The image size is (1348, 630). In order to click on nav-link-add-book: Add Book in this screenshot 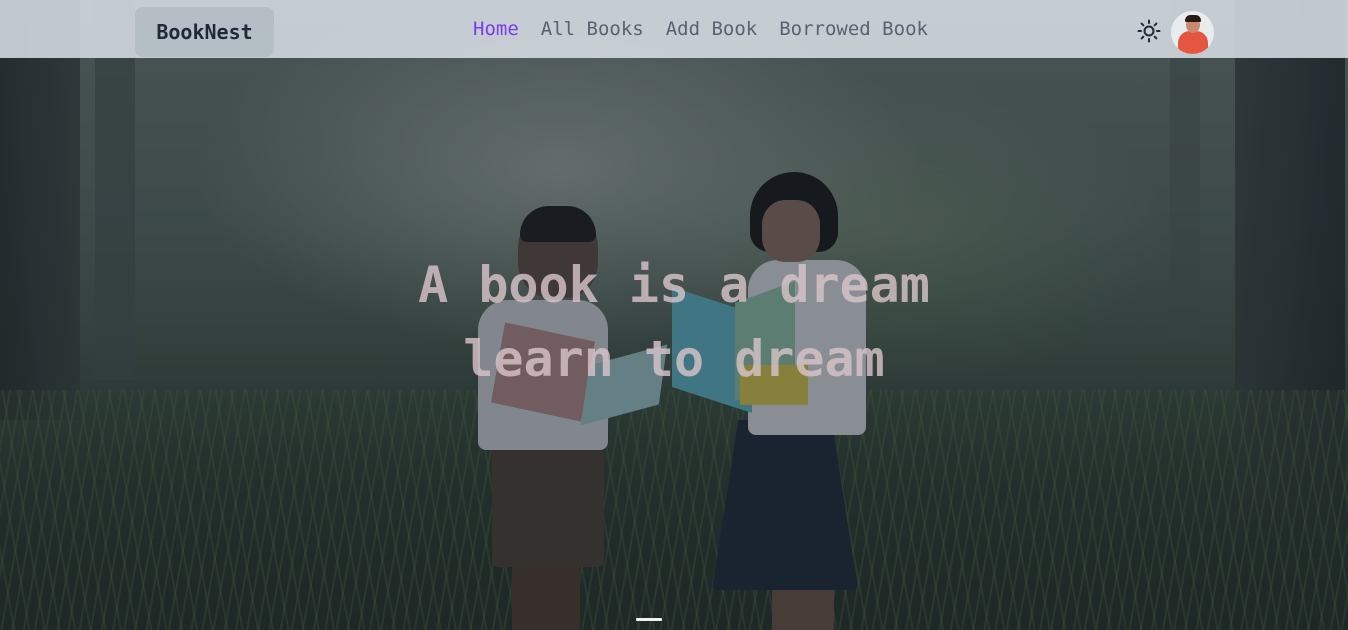, I will do `click(712, 32)`.